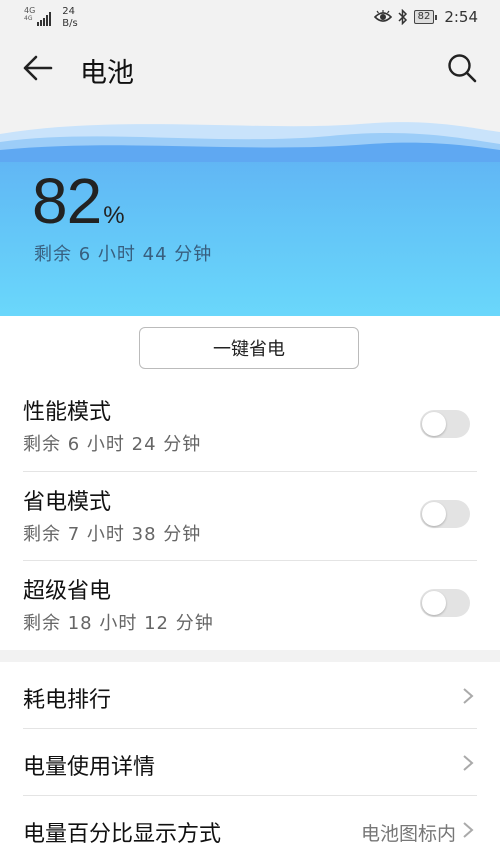 Image resolution: width=500 pixels, height=866 pixels. Describe the element at coordinates (250, 132) in the screenshot. I see `wave-decoration` at that location.